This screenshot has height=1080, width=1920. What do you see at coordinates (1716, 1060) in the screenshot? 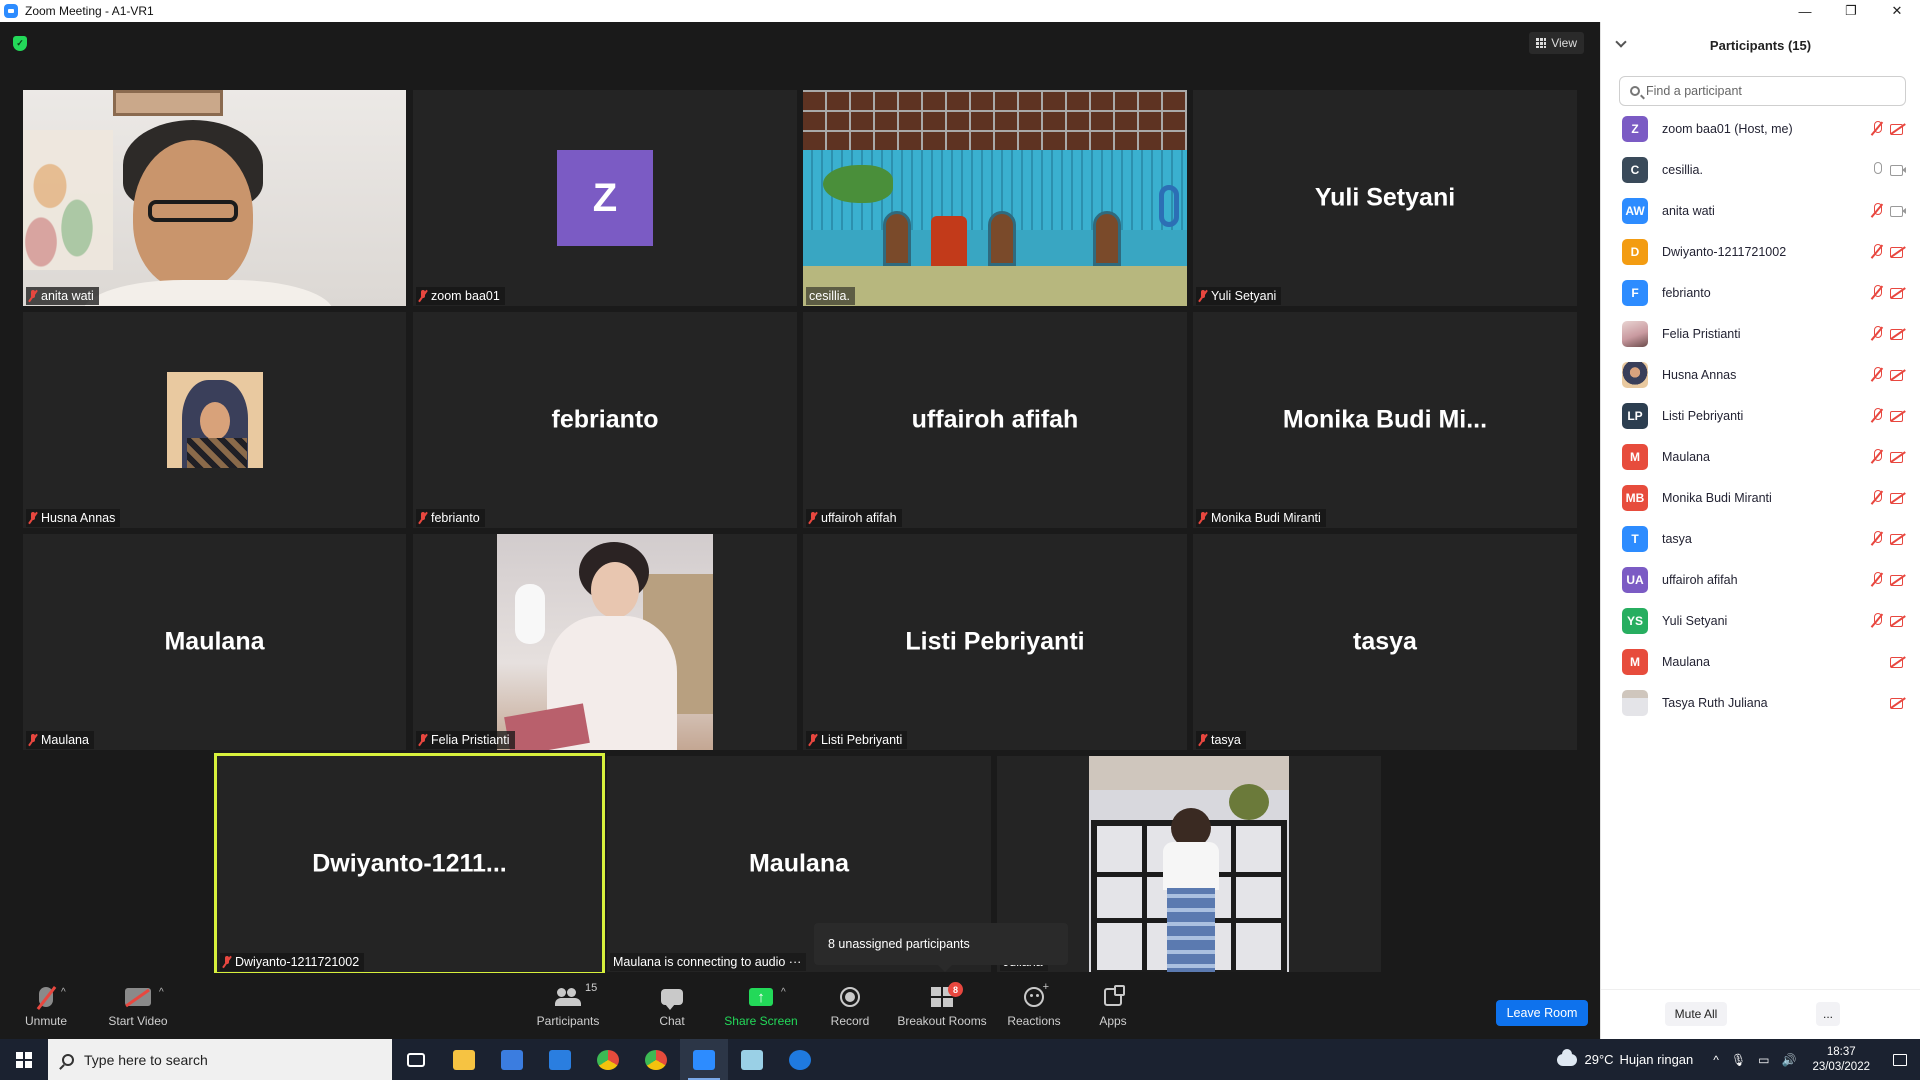
I see `show-hidden-icons-icon: ^` at bounding box center [1716, 1060].